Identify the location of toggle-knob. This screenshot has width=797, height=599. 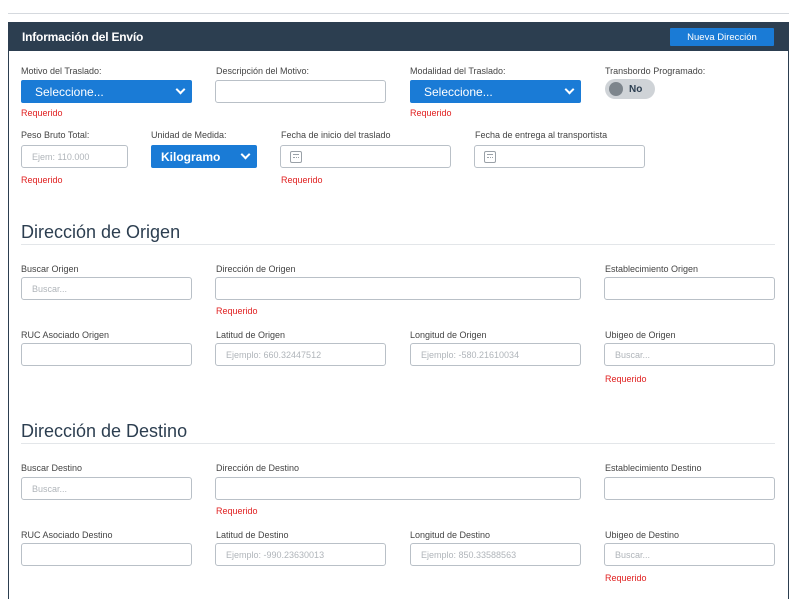
(616, 89).